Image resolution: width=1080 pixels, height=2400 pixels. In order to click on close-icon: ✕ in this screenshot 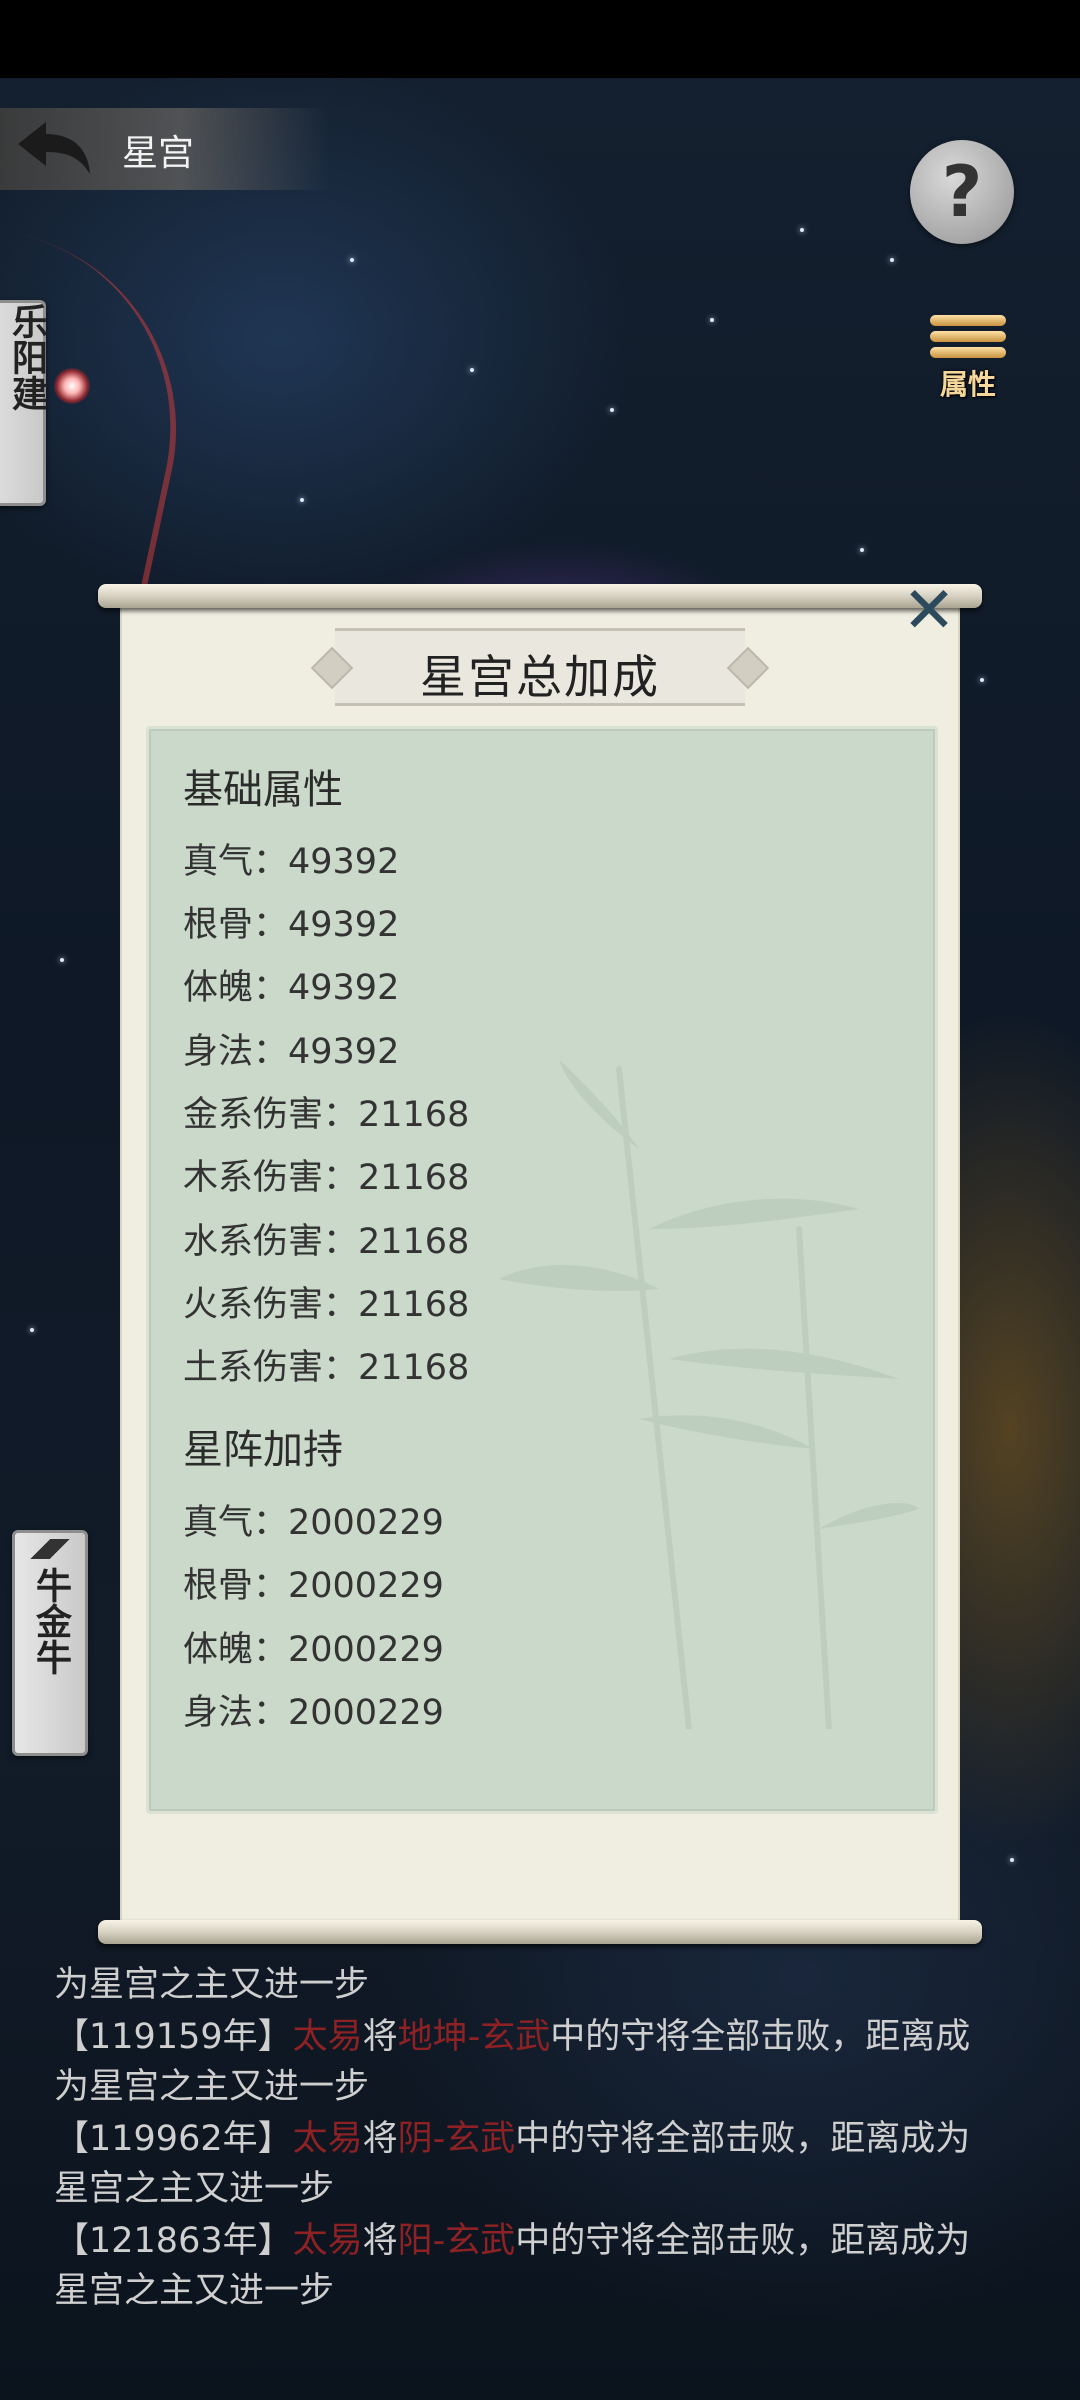, I will do `click(929, 611)`.